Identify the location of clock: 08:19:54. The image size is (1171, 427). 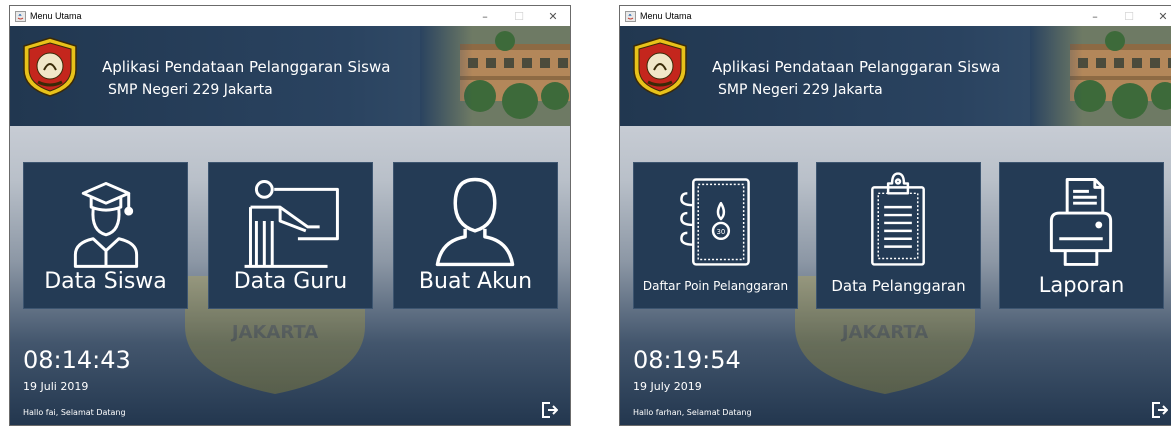
(687, 360).